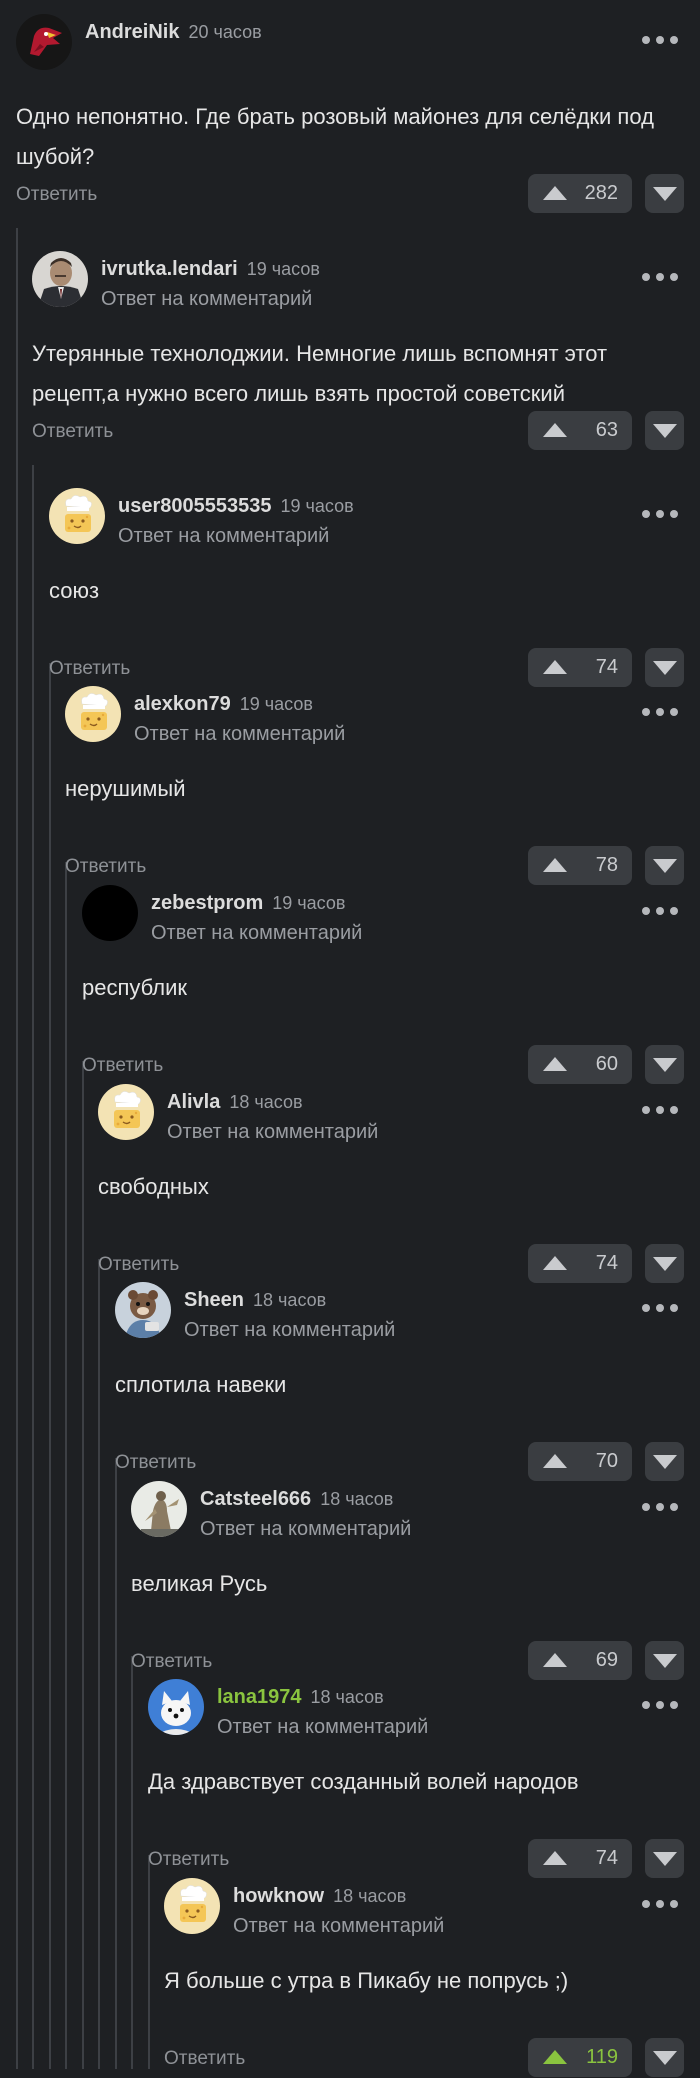 The width and height of the screenshot is (700, 2078). I want to click on comment-text: сплотила навеки, so click(201, 1384).